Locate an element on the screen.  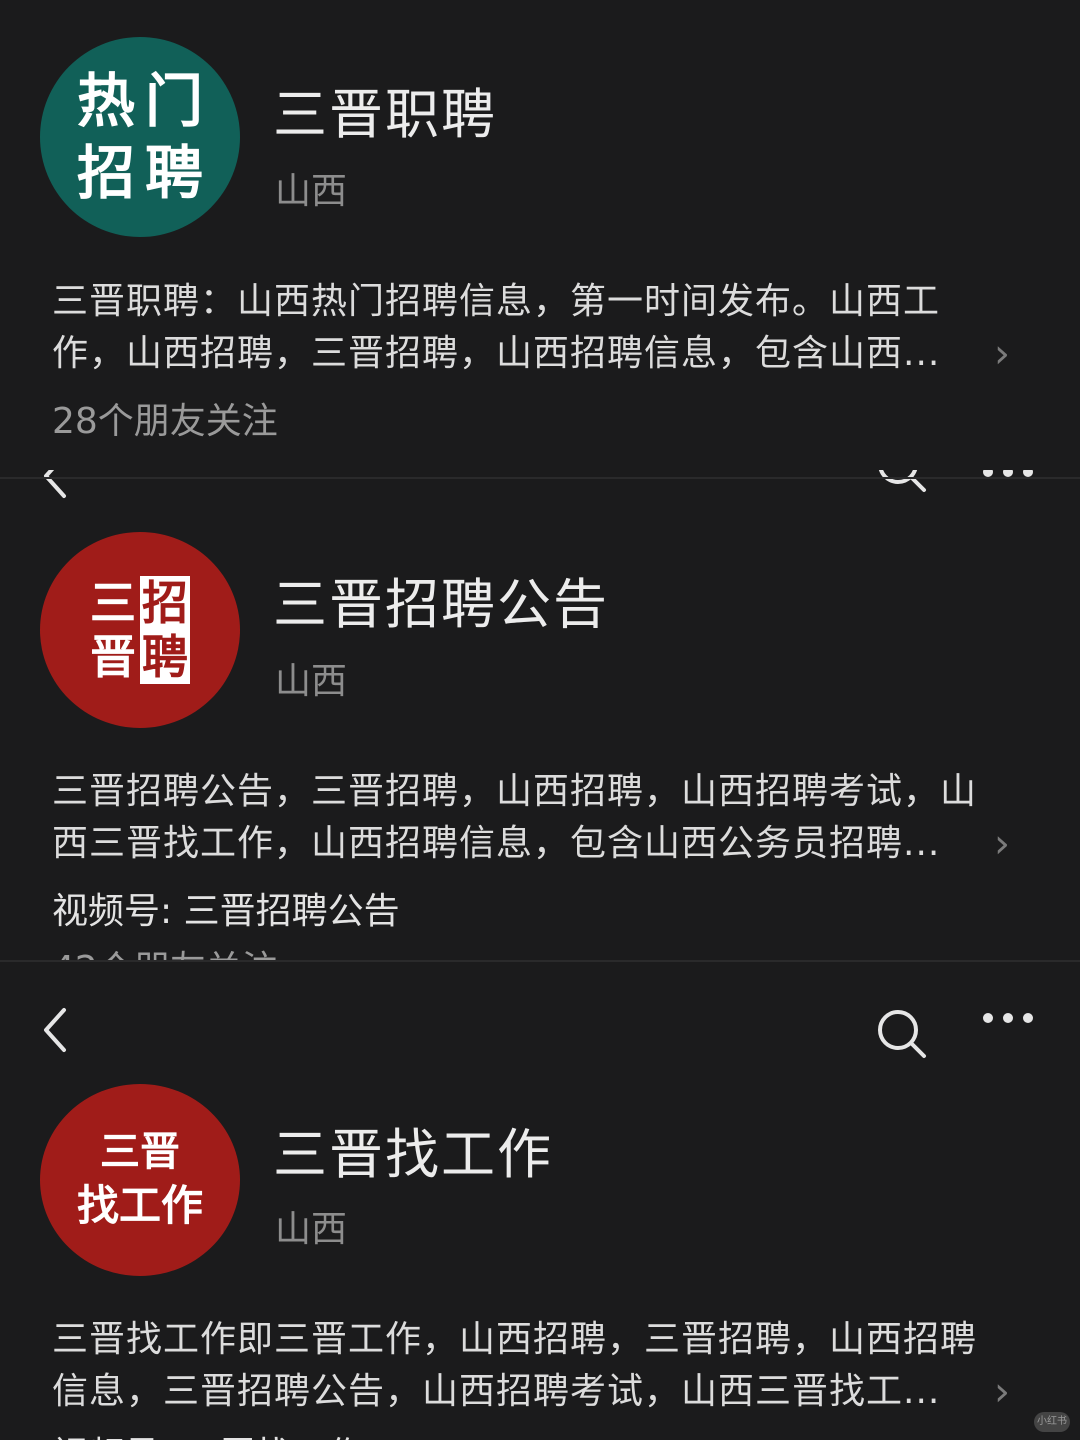
nav-bar is located at coordinates (540, 1030).